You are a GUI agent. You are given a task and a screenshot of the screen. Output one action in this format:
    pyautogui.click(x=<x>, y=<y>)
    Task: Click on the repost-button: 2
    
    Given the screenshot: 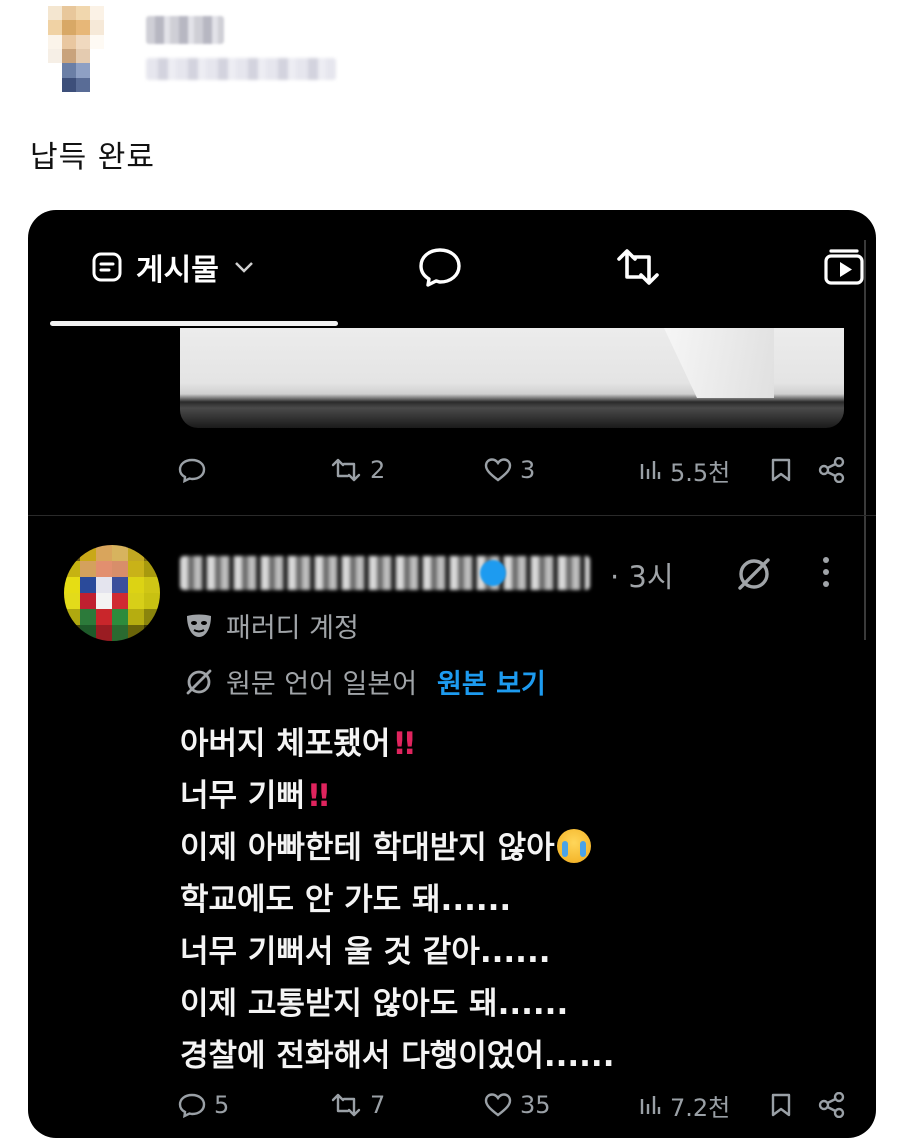 What is the action you would take?
    pyautogui.click(x=357, y=470)
    